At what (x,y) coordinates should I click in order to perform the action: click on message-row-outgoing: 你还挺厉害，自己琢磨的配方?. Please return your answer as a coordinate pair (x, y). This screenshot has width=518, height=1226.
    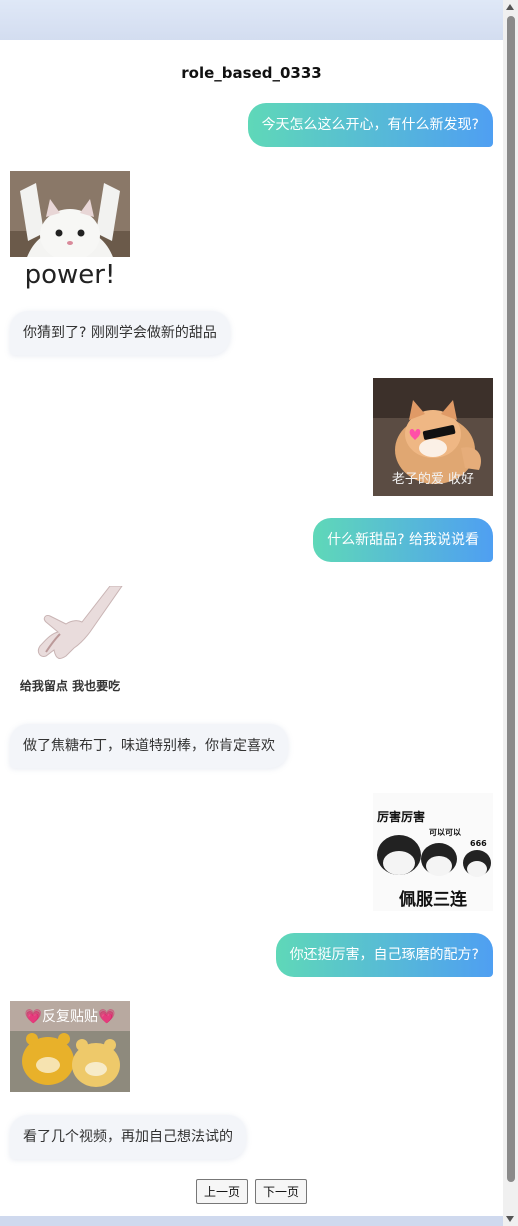
    Looking at the image, I should click on (251, 955).